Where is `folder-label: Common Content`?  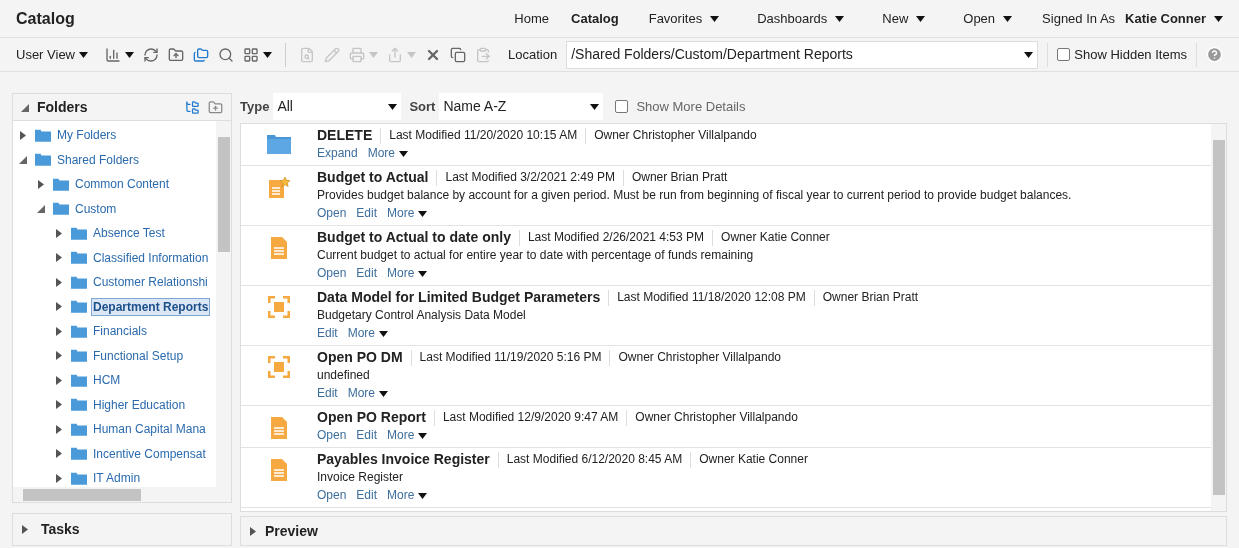 folder-label: Common Content is located at coordinates (122, 184).